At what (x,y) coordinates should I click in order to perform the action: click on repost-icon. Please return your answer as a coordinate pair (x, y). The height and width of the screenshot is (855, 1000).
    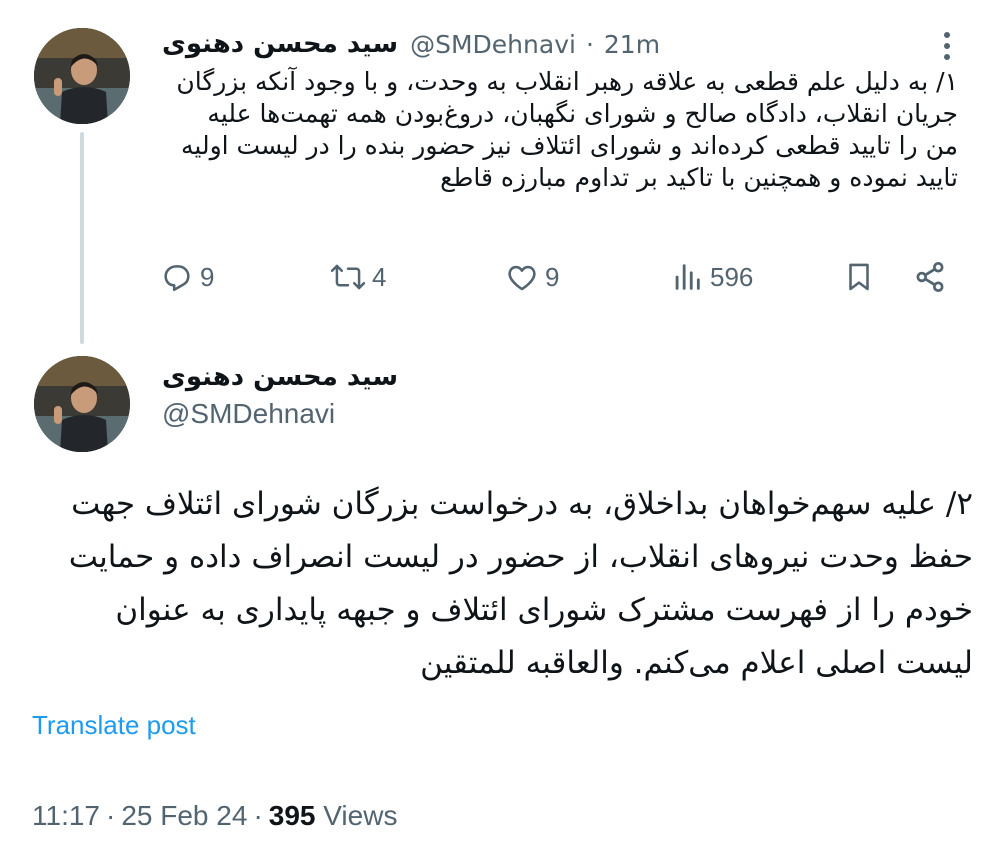
    Looking at the image, I should click on (348, 277).